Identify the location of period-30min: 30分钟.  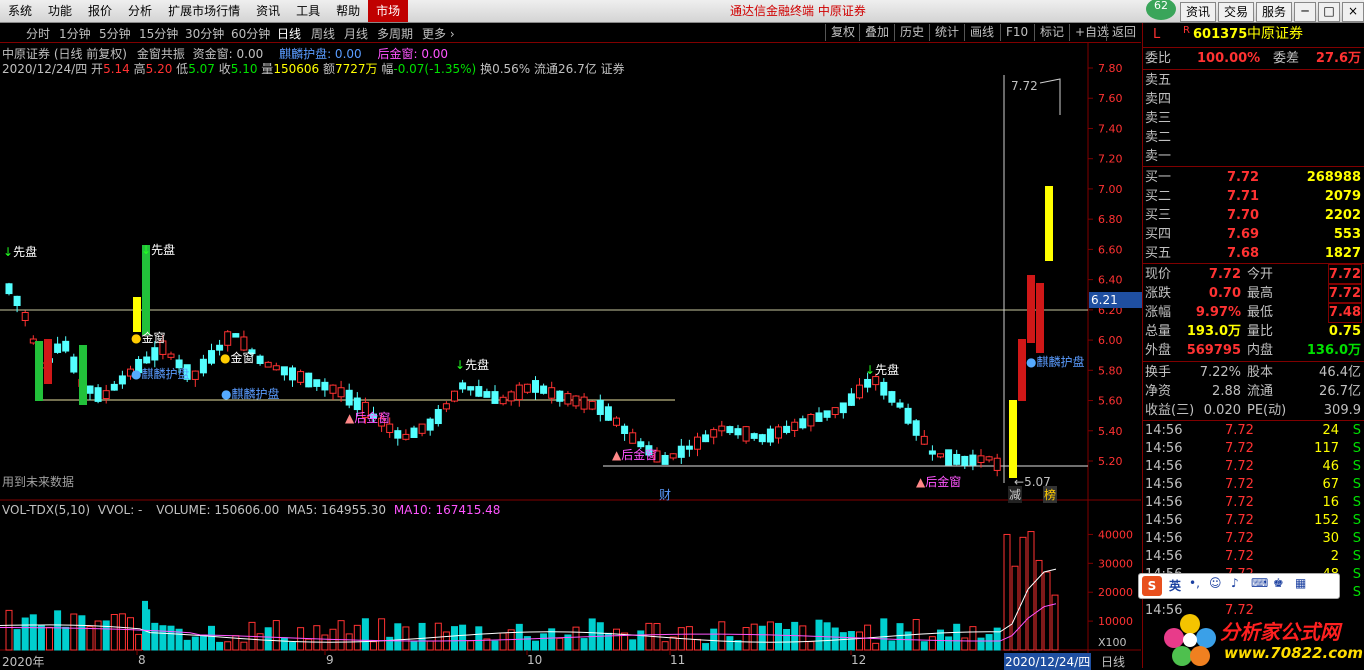
(204, 33).